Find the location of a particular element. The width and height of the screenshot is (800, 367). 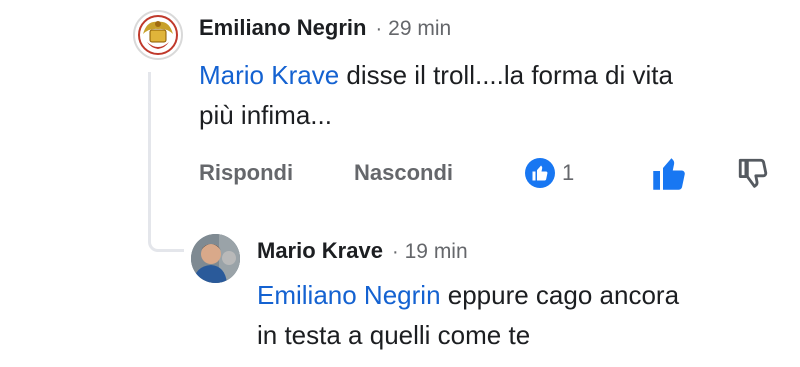

comment-author: Emiliano Negrin is located at coordinates (282, 28).